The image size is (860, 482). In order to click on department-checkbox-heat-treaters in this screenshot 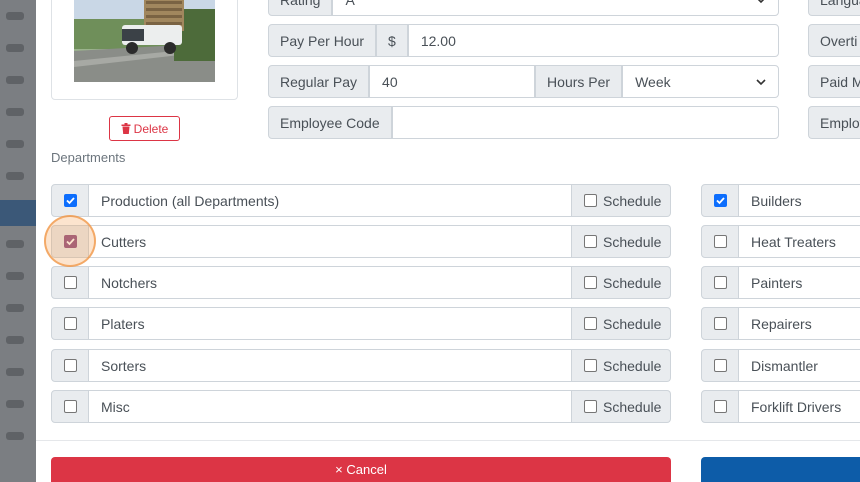, I will do `click(720, 241)`.